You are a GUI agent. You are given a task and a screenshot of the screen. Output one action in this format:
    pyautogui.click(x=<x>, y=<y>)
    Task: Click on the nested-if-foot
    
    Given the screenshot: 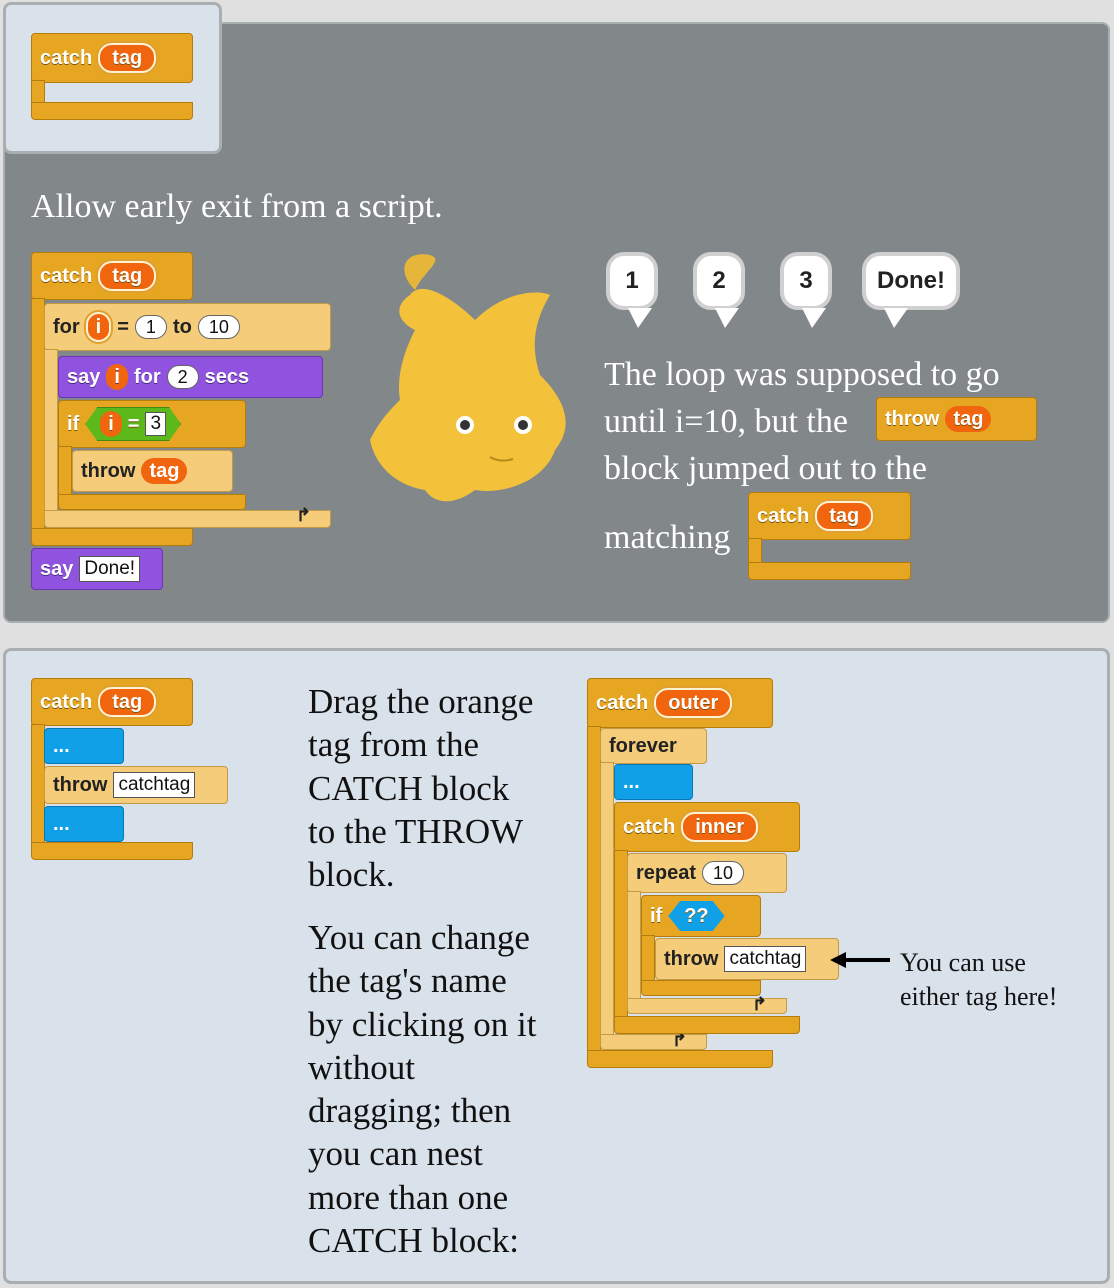 What is the action you would take?
    pyautogui.click(x=701, y=988)
    